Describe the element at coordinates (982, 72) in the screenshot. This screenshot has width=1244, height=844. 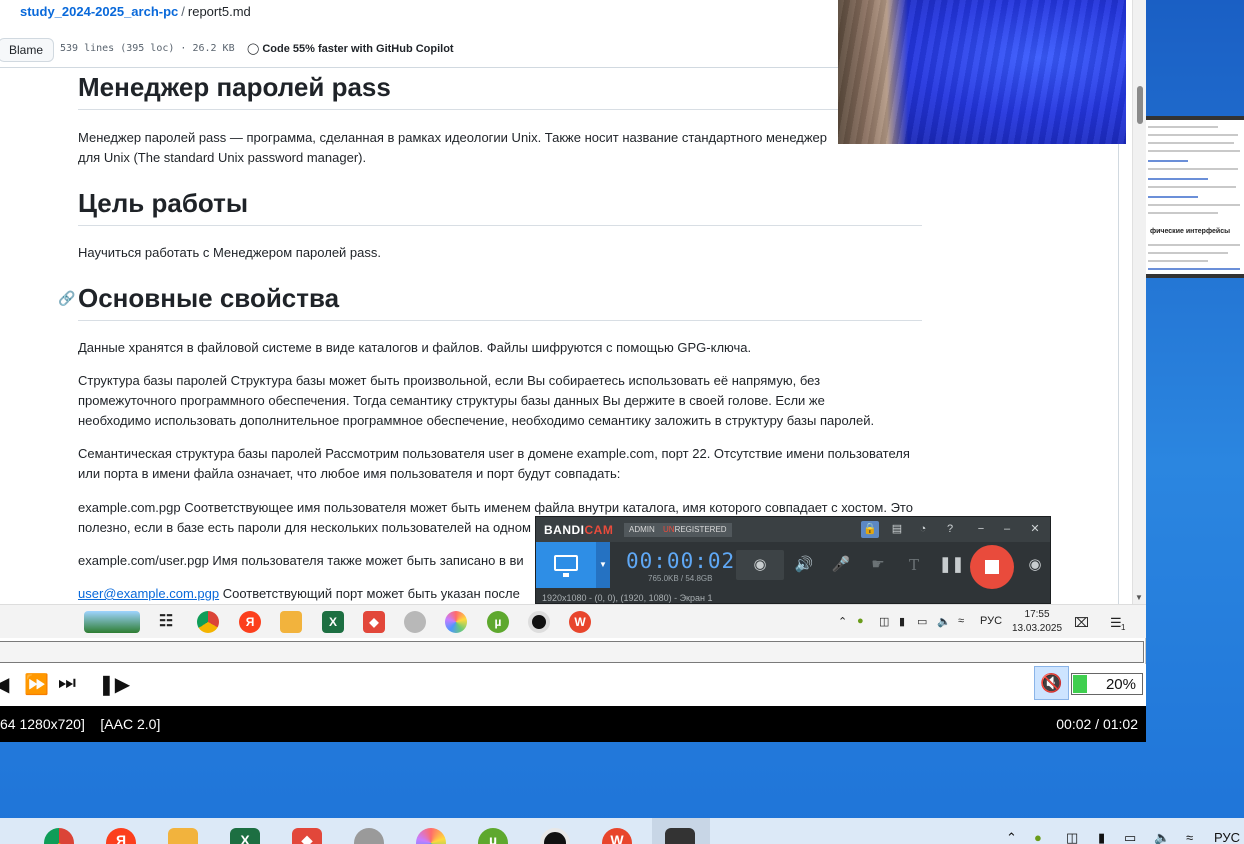
I see `webcam-overlay` at that location.